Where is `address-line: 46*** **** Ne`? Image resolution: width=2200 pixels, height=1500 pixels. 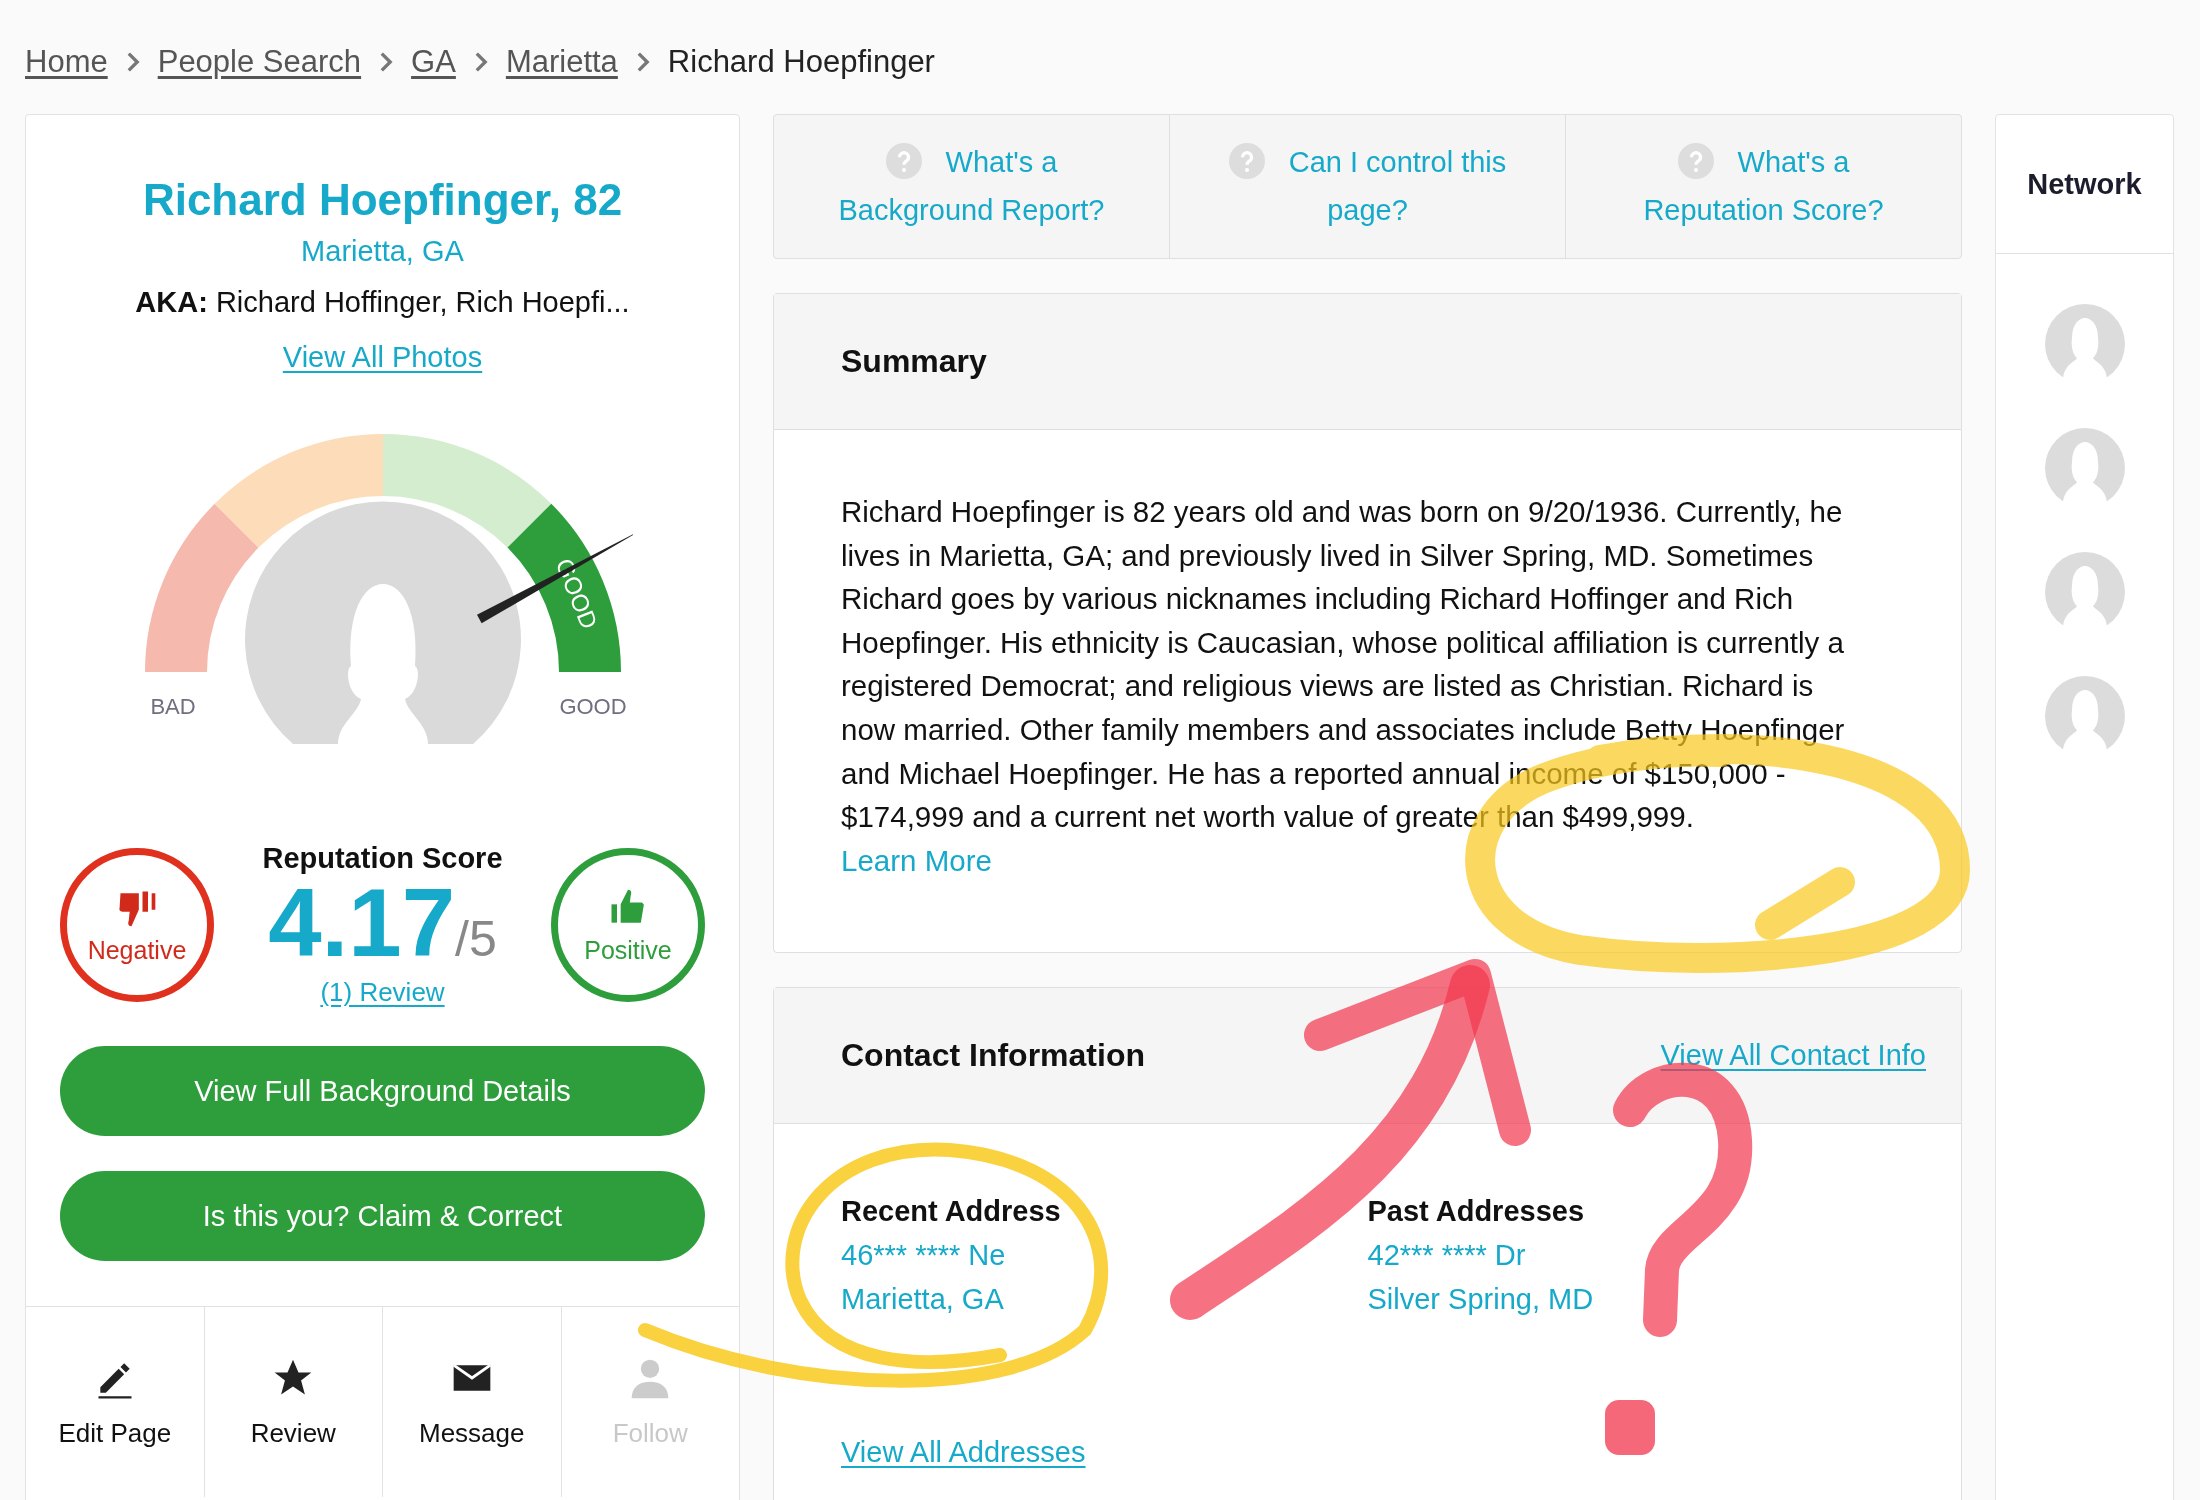 address-line: 46*** **** Ne is located at coordinates (1104, 1255).